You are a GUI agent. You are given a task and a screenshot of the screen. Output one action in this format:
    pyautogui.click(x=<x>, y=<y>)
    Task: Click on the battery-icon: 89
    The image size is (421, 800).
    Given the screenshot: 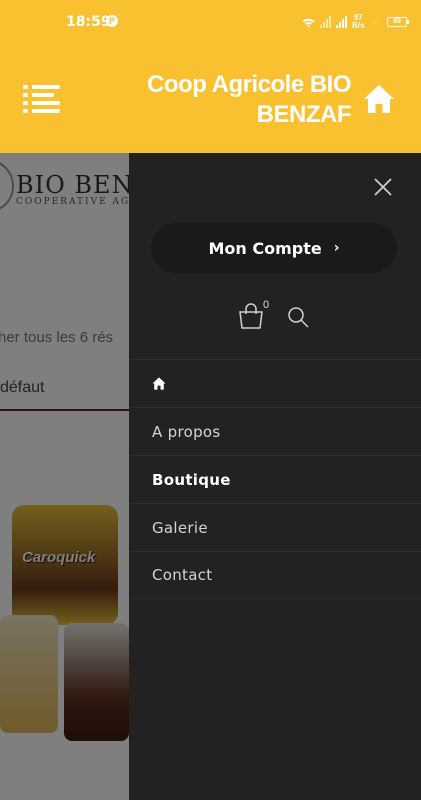 What is the action you would take?
    pyautogui.click(x=398, y=22)
    